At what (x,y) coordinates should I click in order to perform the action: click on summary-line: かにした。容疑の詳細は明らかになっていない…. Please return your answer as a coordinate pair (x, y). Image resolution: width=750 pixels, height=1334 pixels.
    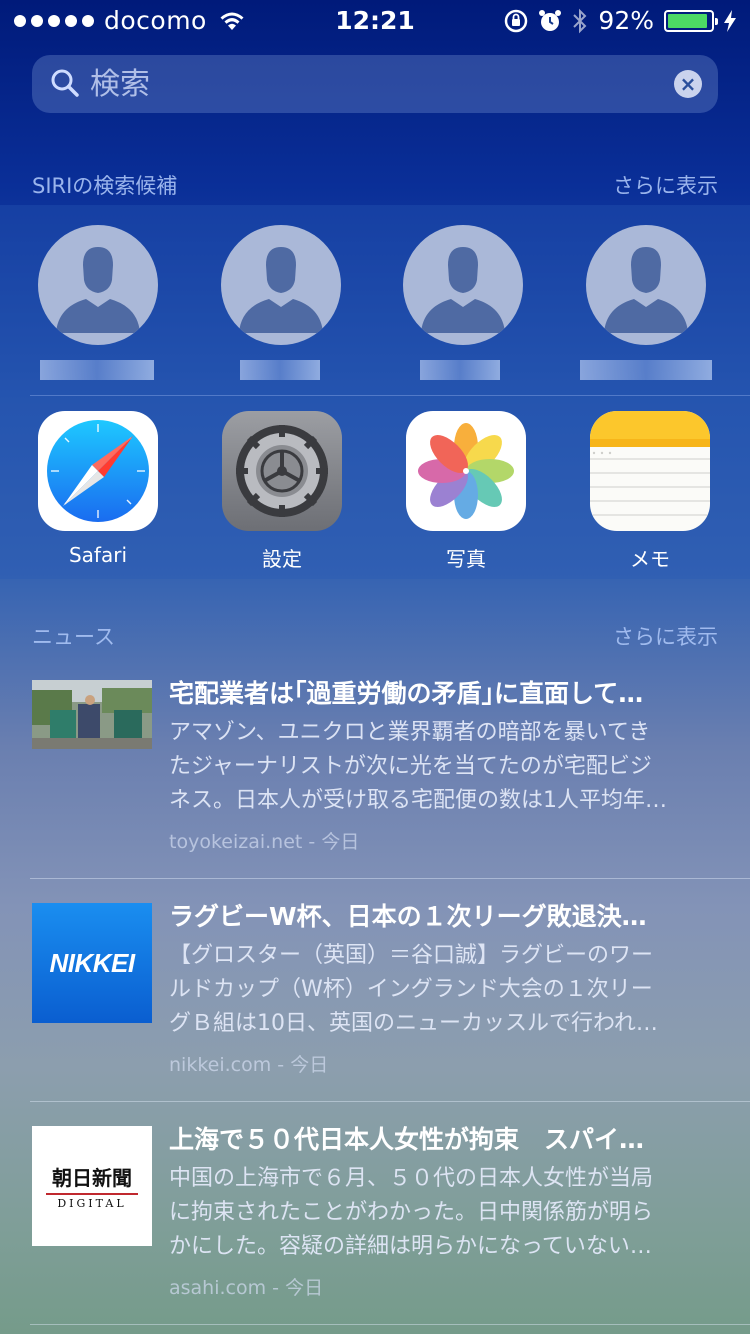
    Looking at the image, I should click on (410, 1246).